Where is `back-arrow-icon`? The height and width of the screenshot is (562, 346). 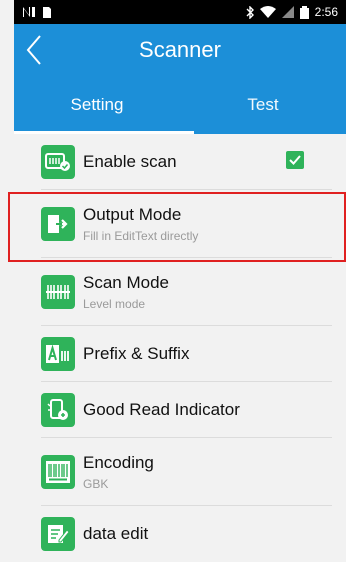 back-arrow-icon is located at coordinates (33, 50).